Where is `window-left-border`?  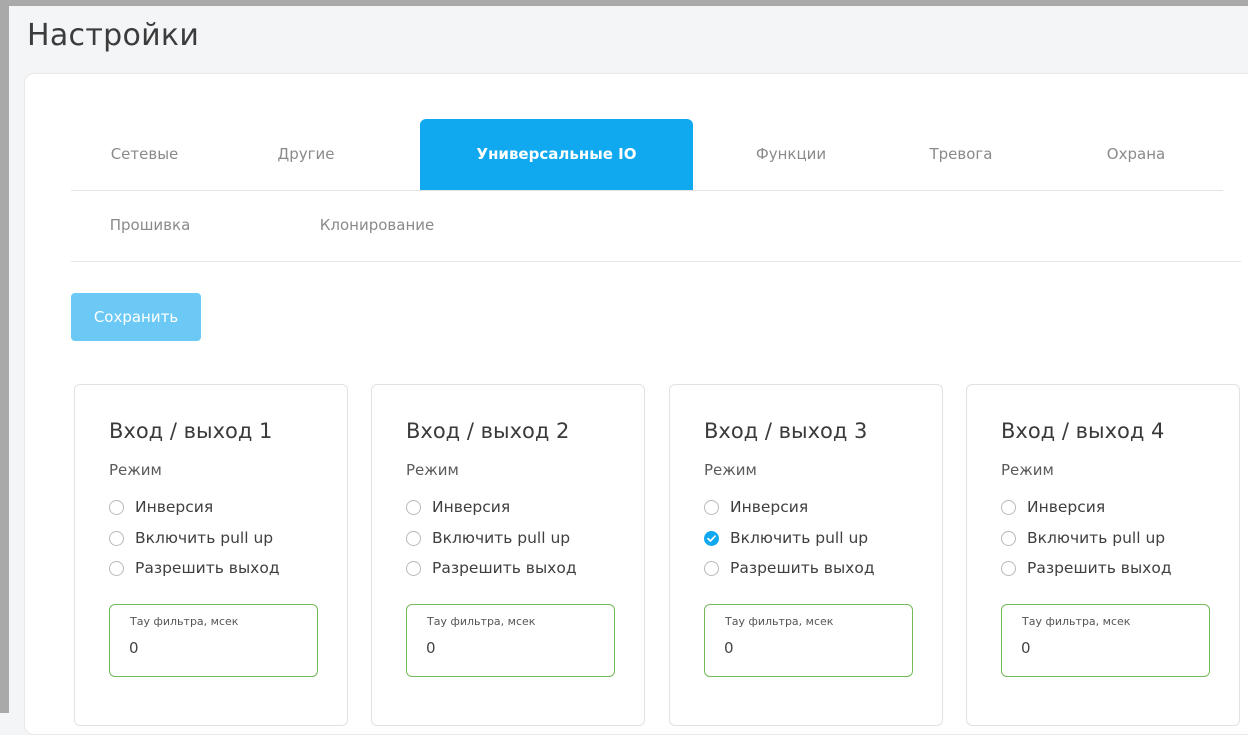 window-left-border is located at coordinates (4, 356).